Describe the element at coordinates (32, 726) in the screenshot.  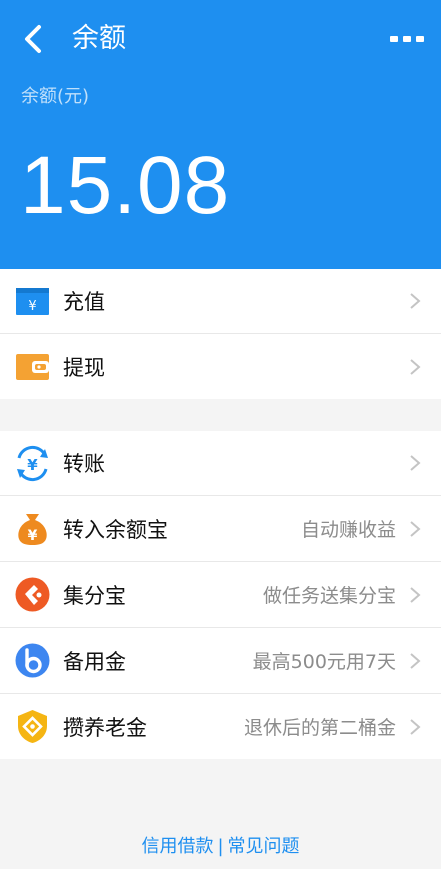
I see `pension-shield-icon` at that location.